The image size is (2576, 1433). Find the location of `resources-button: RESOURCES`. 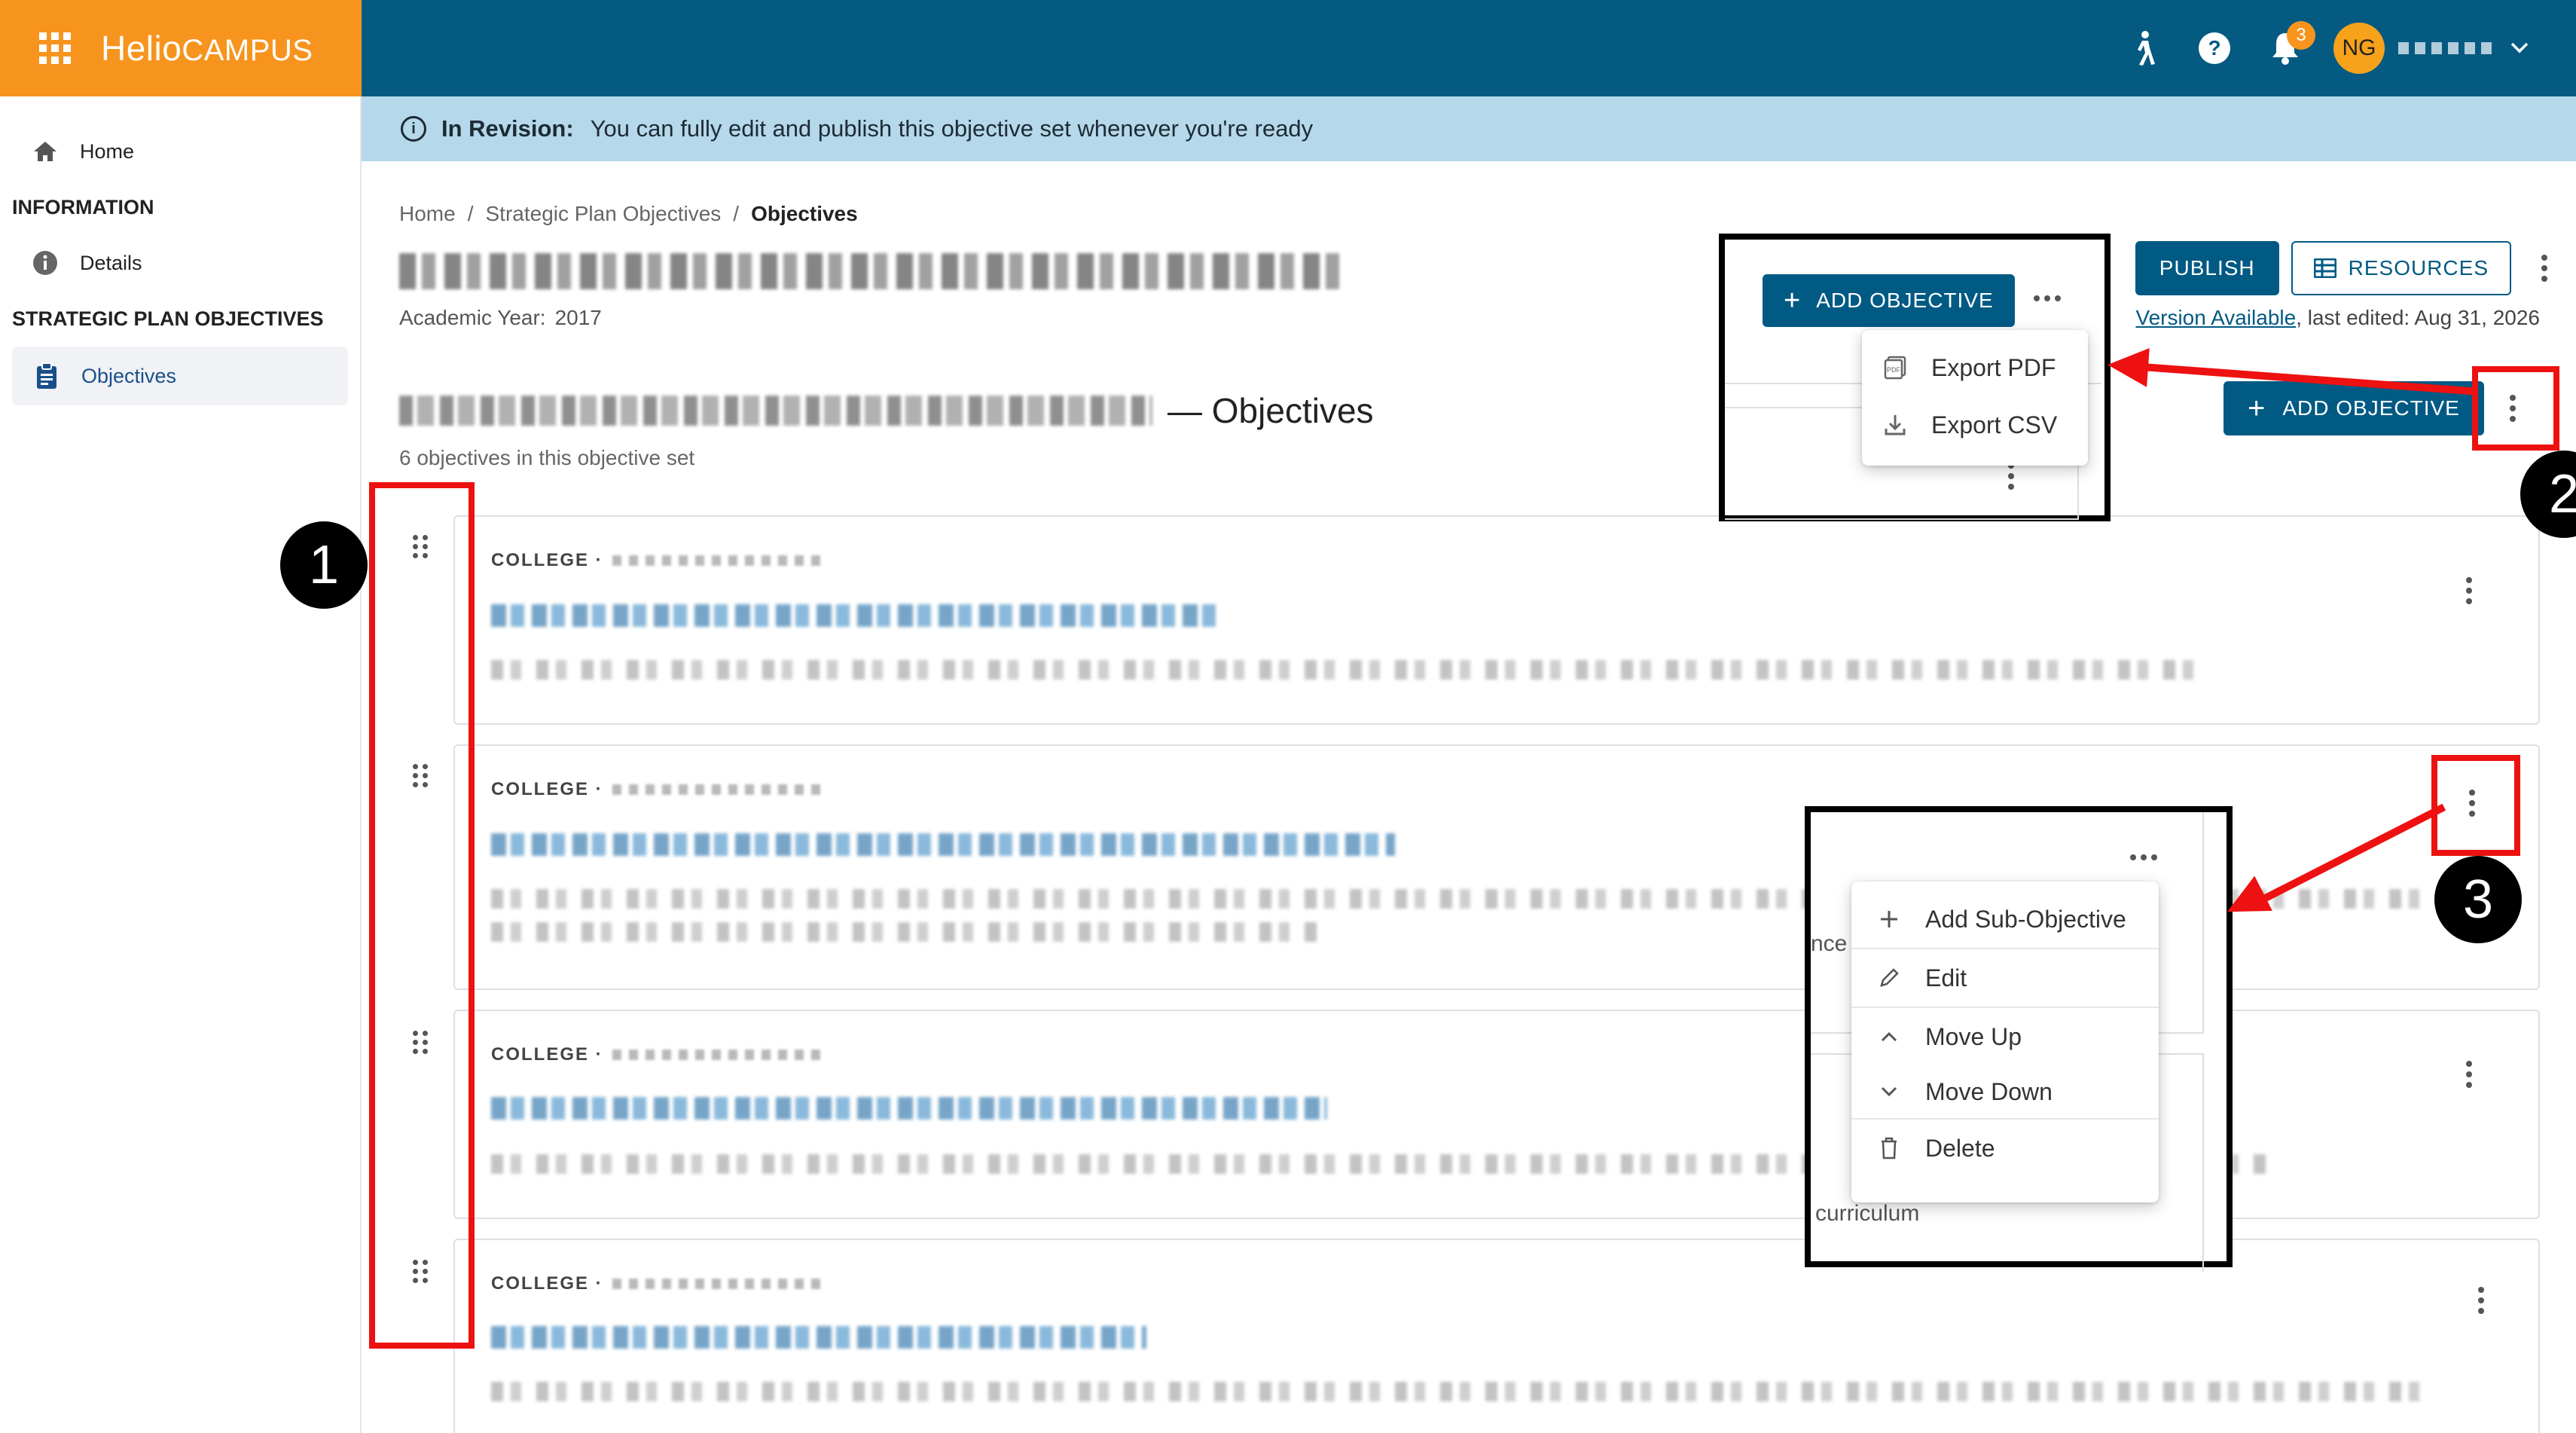

resources-button: RESOURCES is located at coordinates (2401, 268).